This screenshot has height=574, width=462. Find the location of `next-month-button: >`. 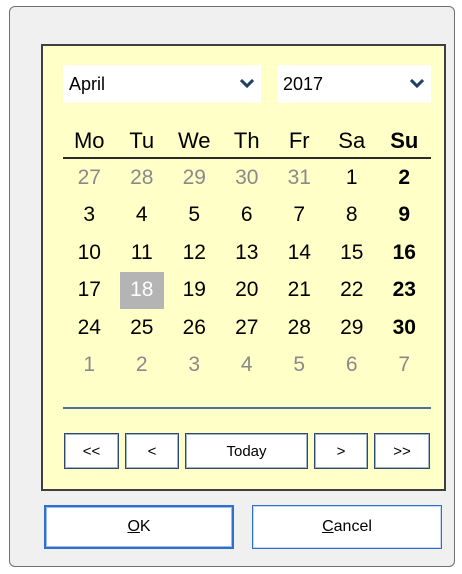

next-month-button: > is located at coordinates (341, 451).